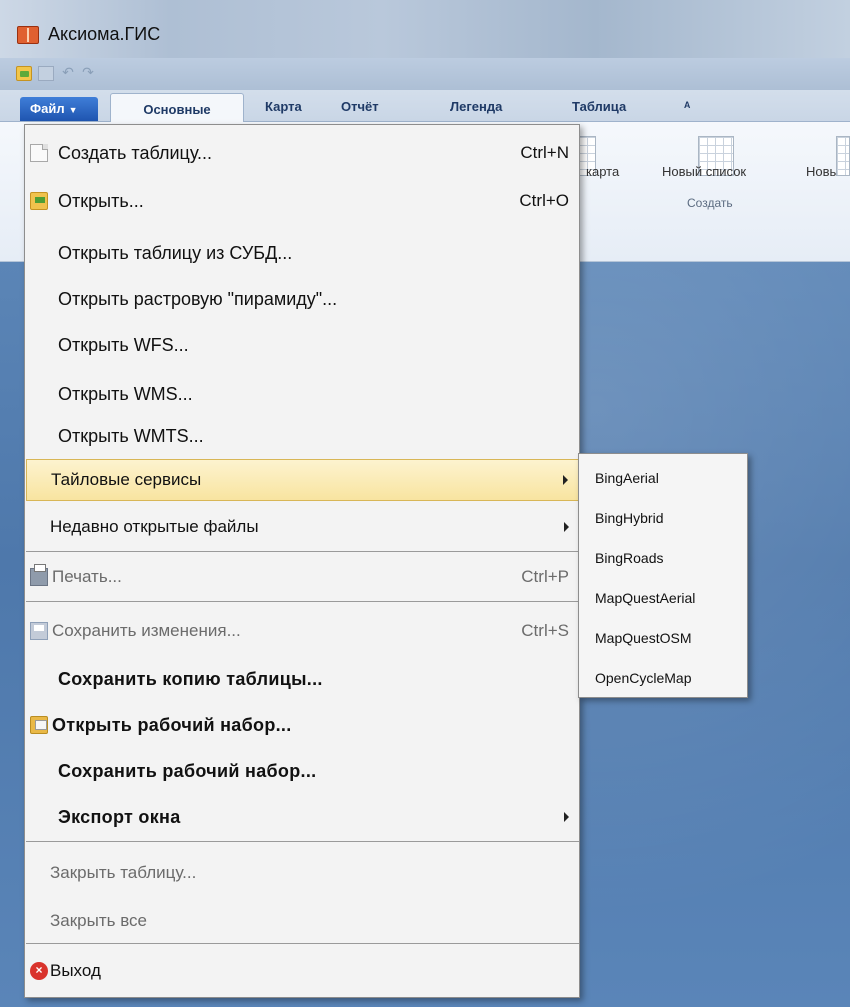 This screenshot has width=850, height=1007. What do you see at coordinates (645, 598) in the screenshot?
I see `submenu-item-mapquest-aerial: MapQuestAerial` at bounding box center [645, 598].